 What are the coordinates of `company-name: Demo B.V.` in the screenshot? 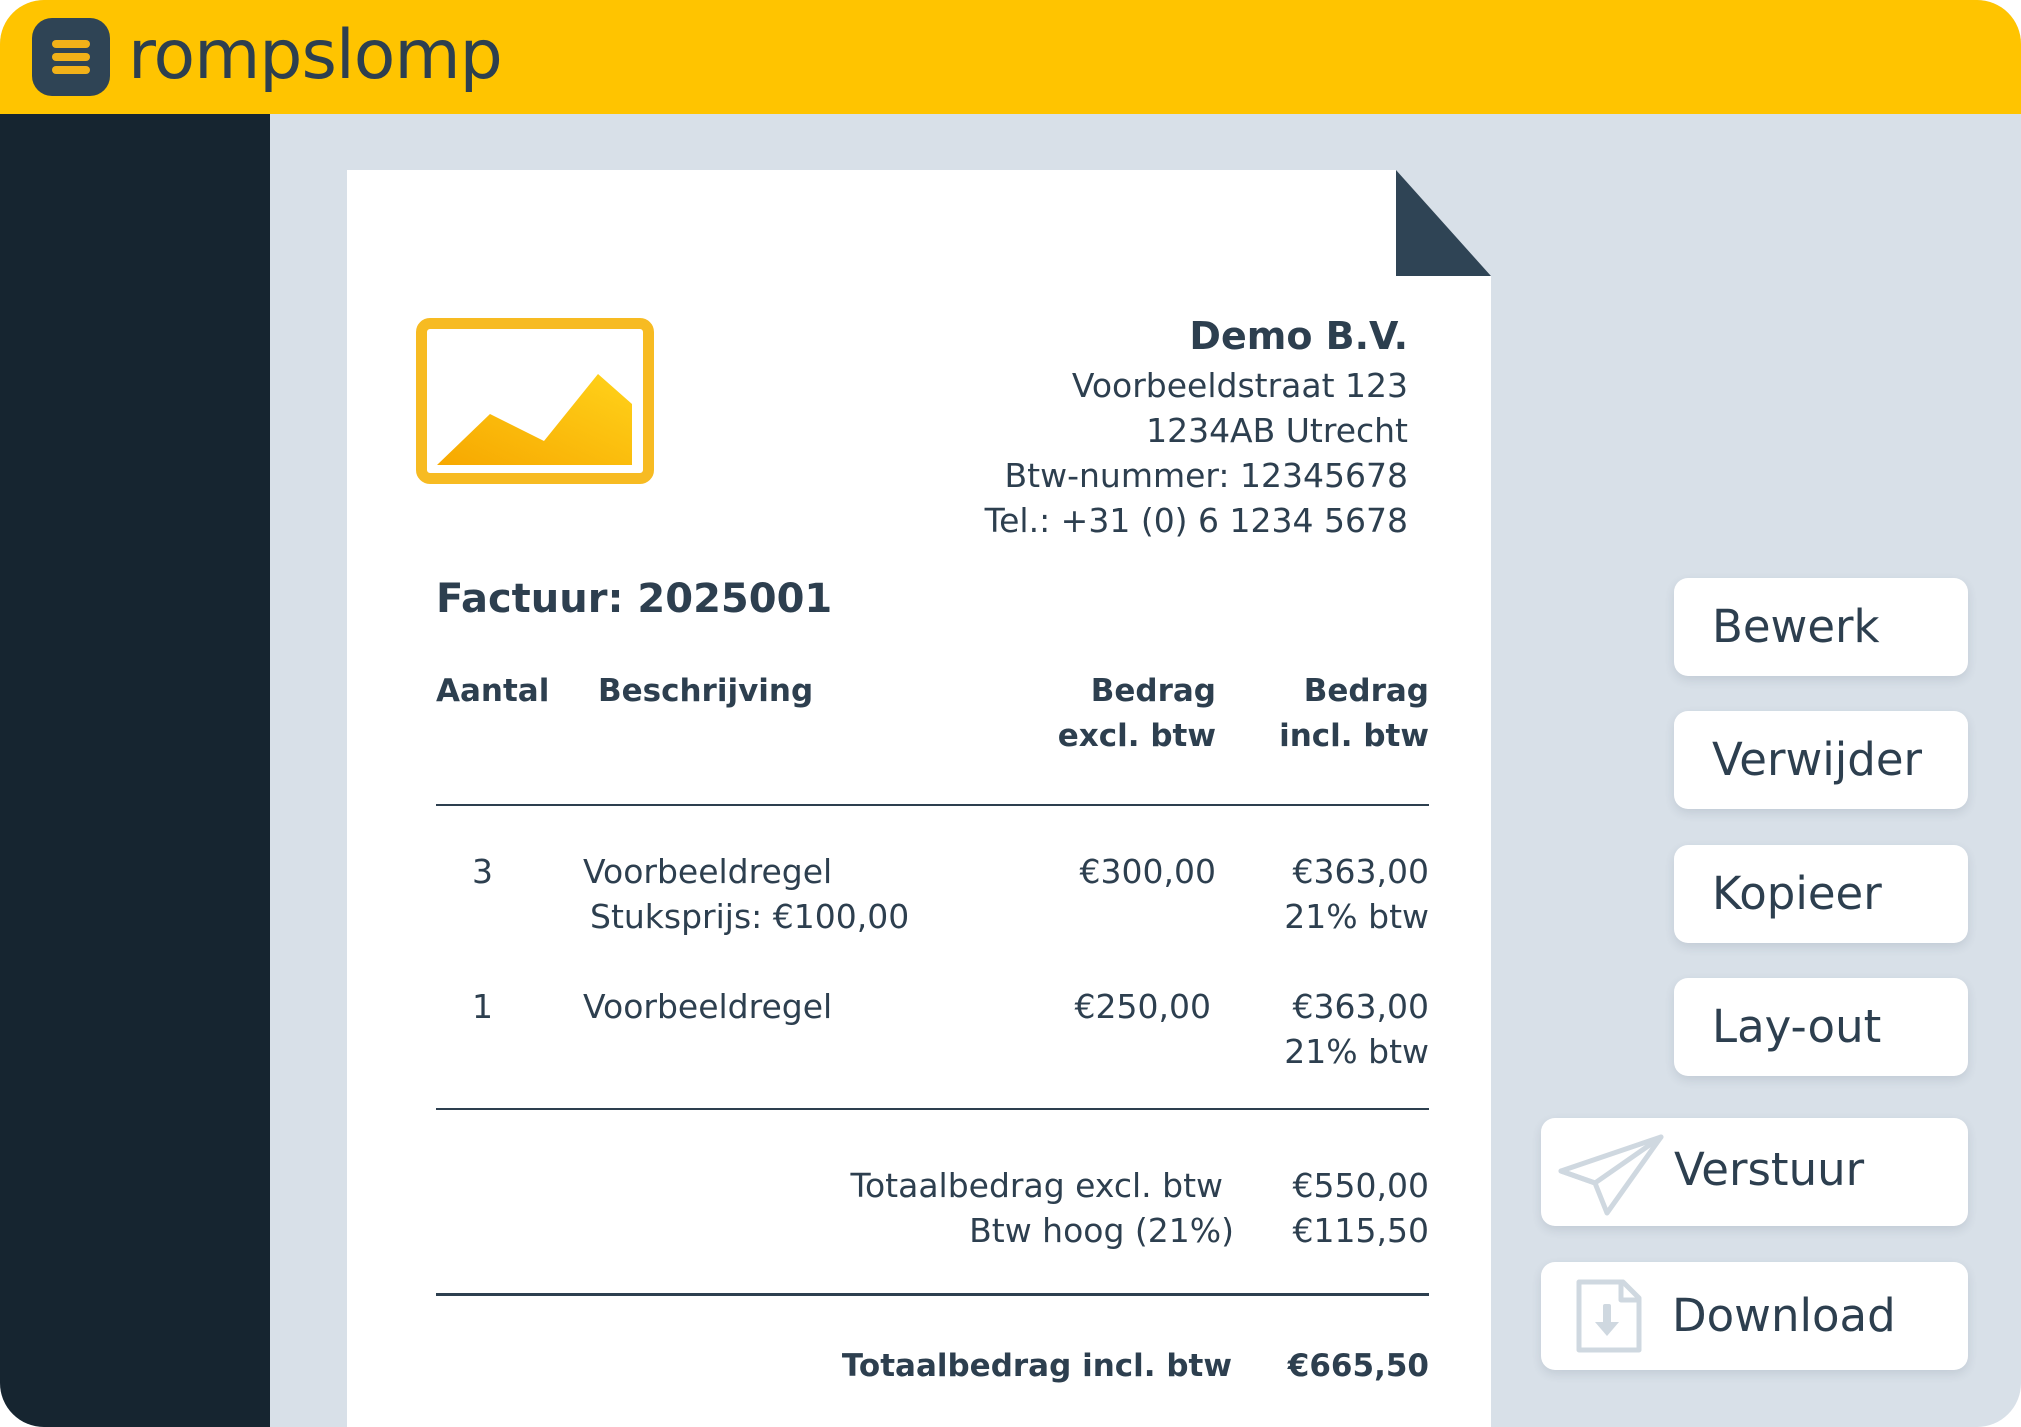 It's located at (1298, 336).